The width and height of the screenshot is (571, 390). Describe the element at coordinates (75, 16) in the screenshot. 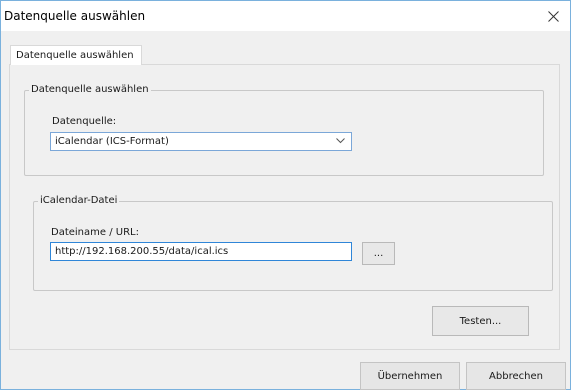

I see `window-title: Datenquelle auswählen` at that location.